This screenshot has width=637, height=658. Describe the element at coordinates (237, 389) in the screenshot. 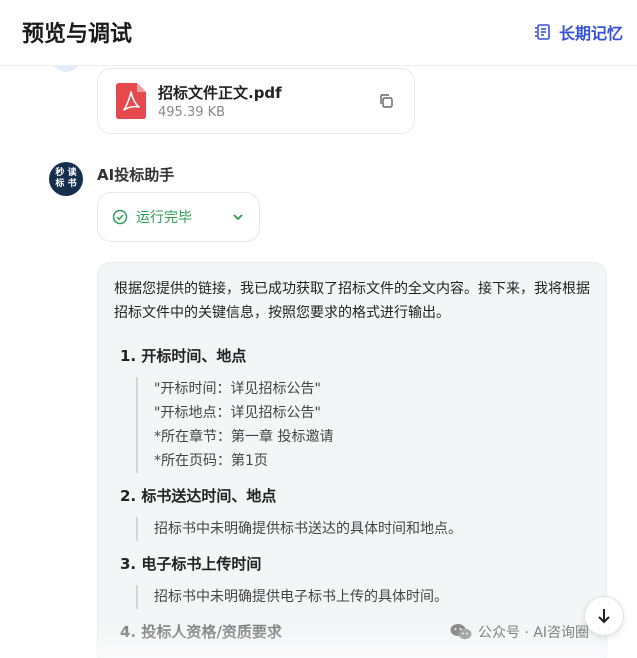

I see `quote-line: "开标时间：详见招标公告"` at that location.